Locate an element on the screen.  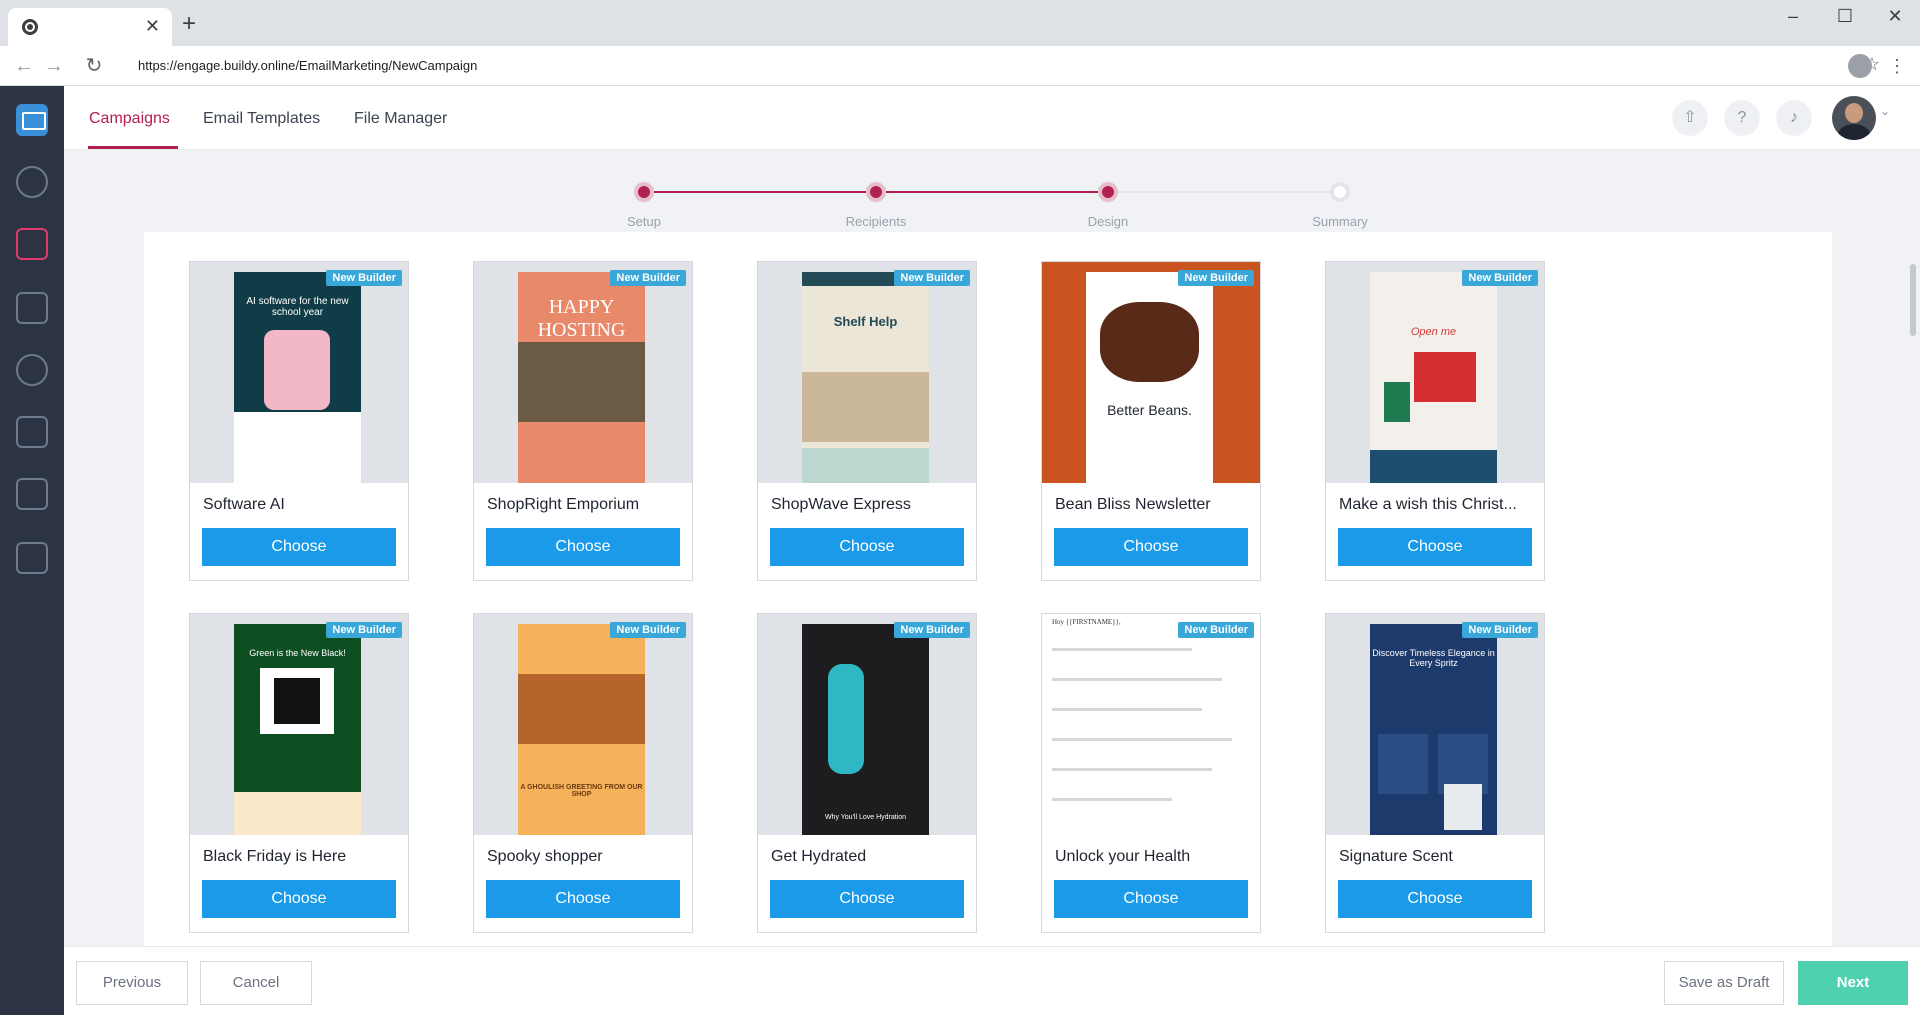
step-label-design: Design is located at coordinates (1108, 221).